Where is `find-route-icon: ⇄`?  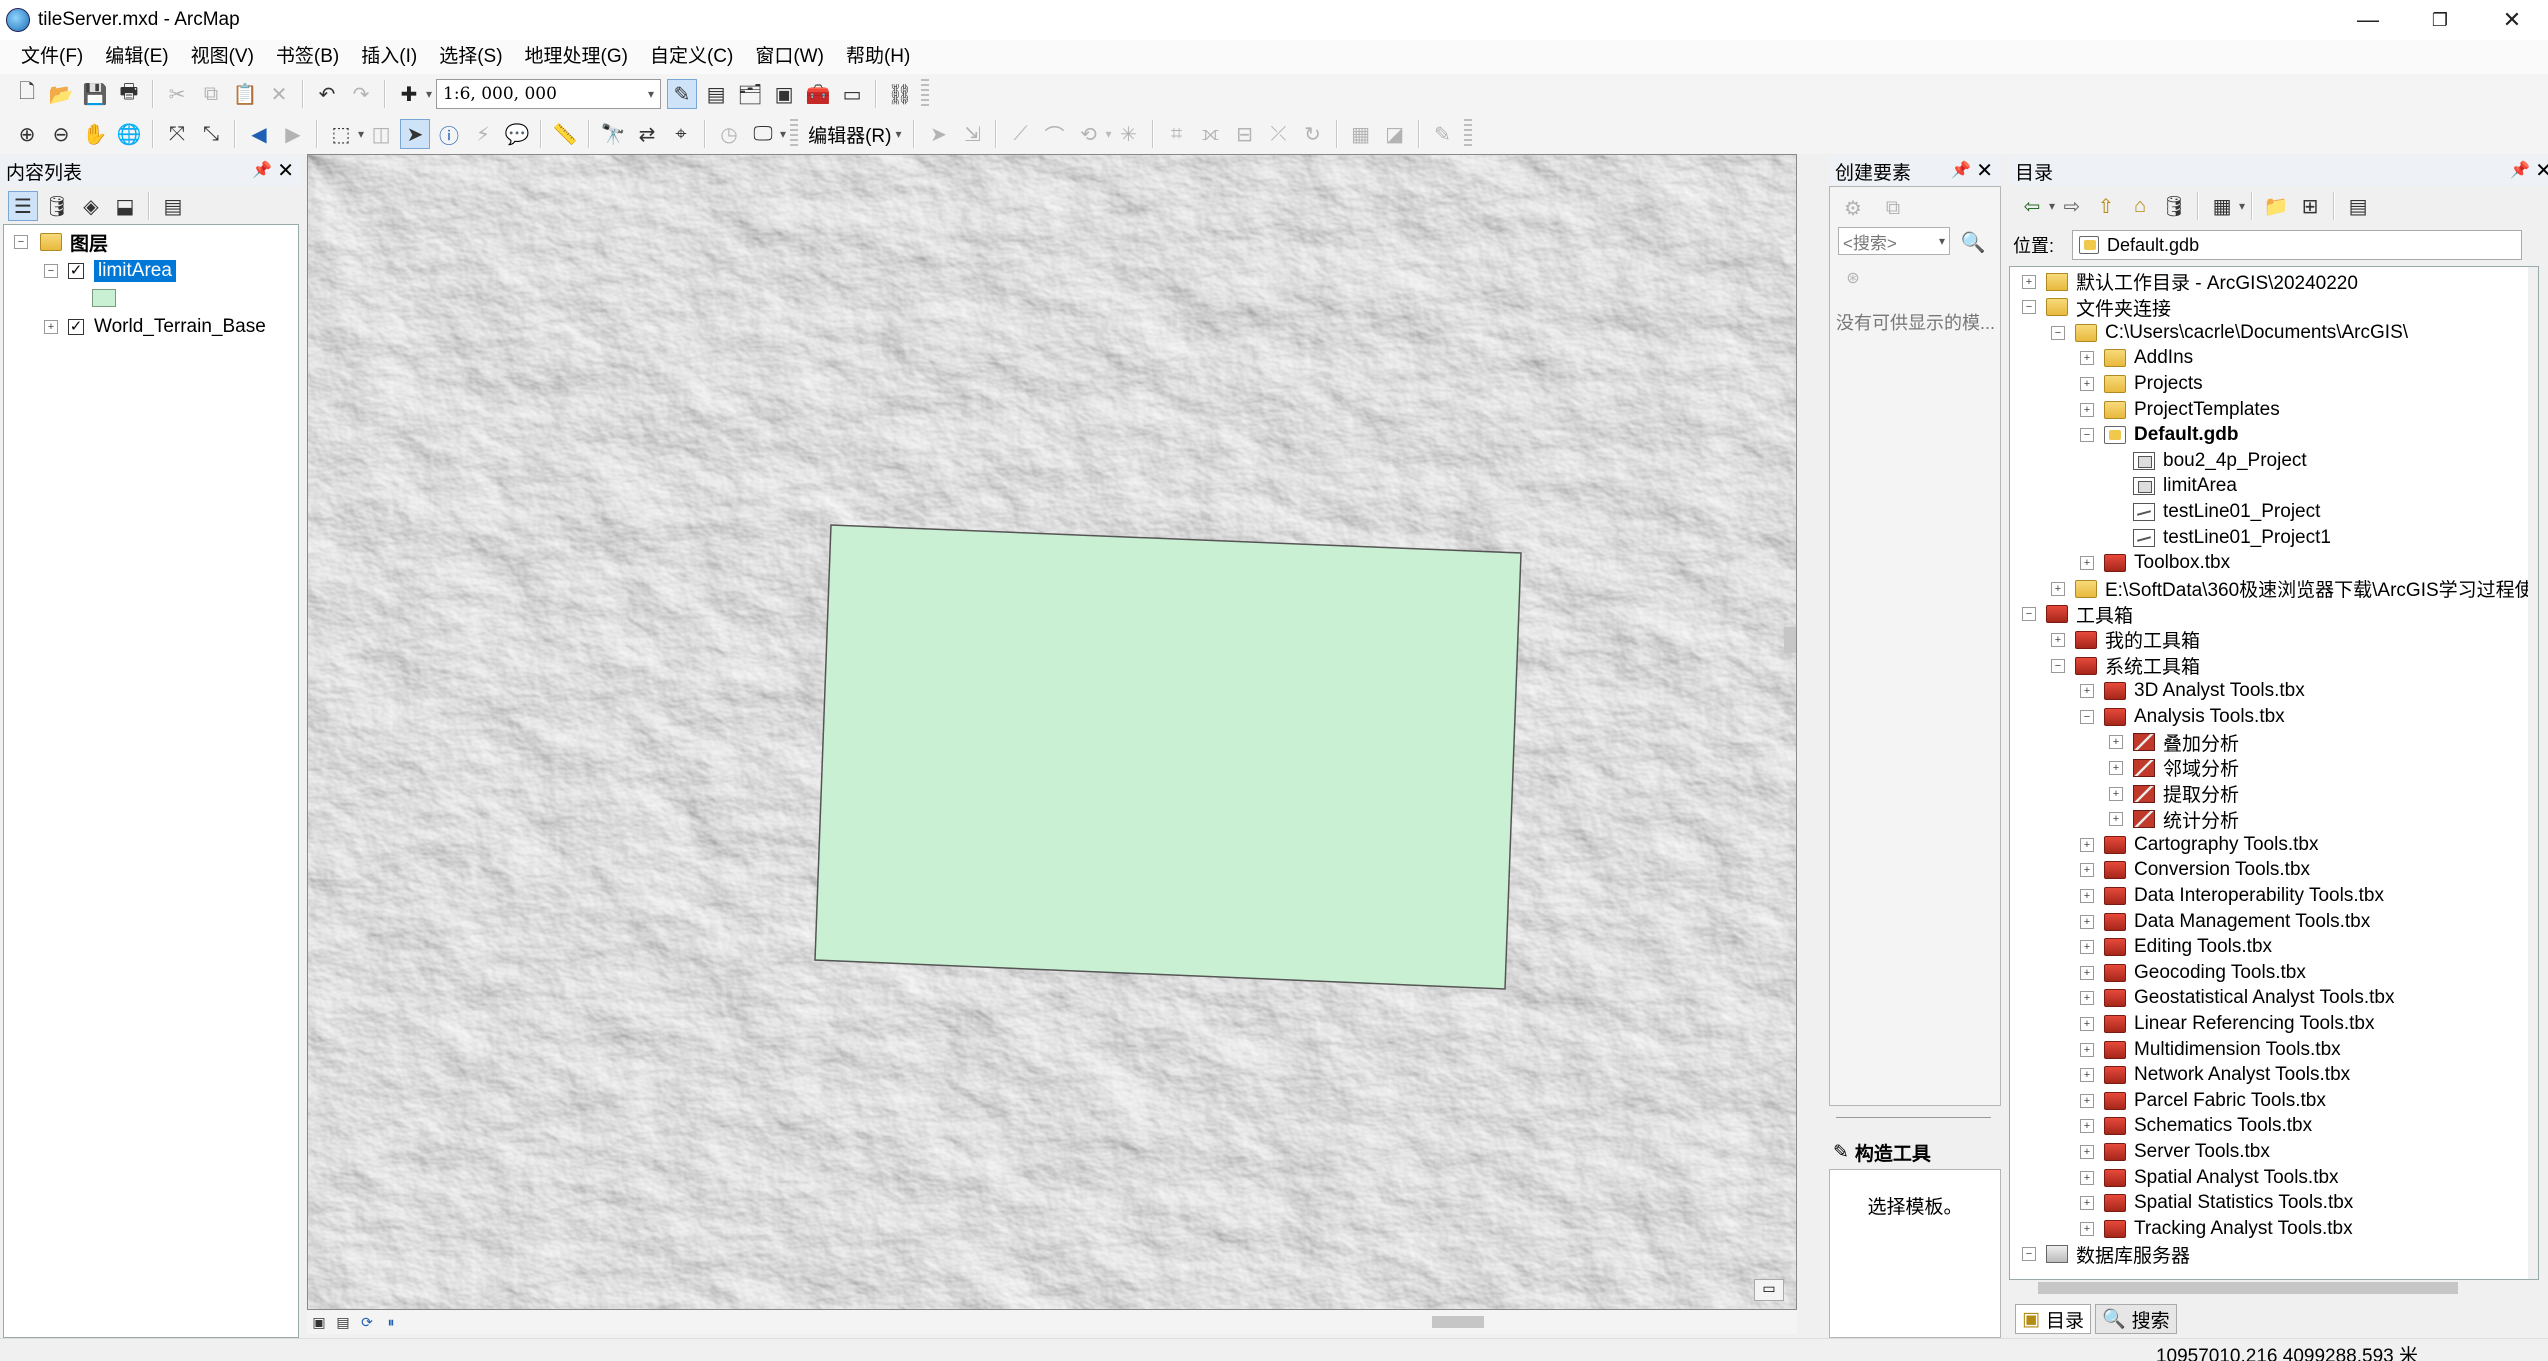 find-route-icon: ⇄ is located at coordinates (647, 134).